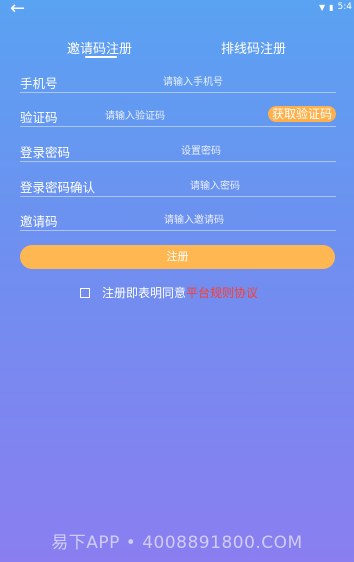  Describe the element at coordinates (222, 292) in the screenshot. I see `agreement-link: 平台规则协议` at that location.